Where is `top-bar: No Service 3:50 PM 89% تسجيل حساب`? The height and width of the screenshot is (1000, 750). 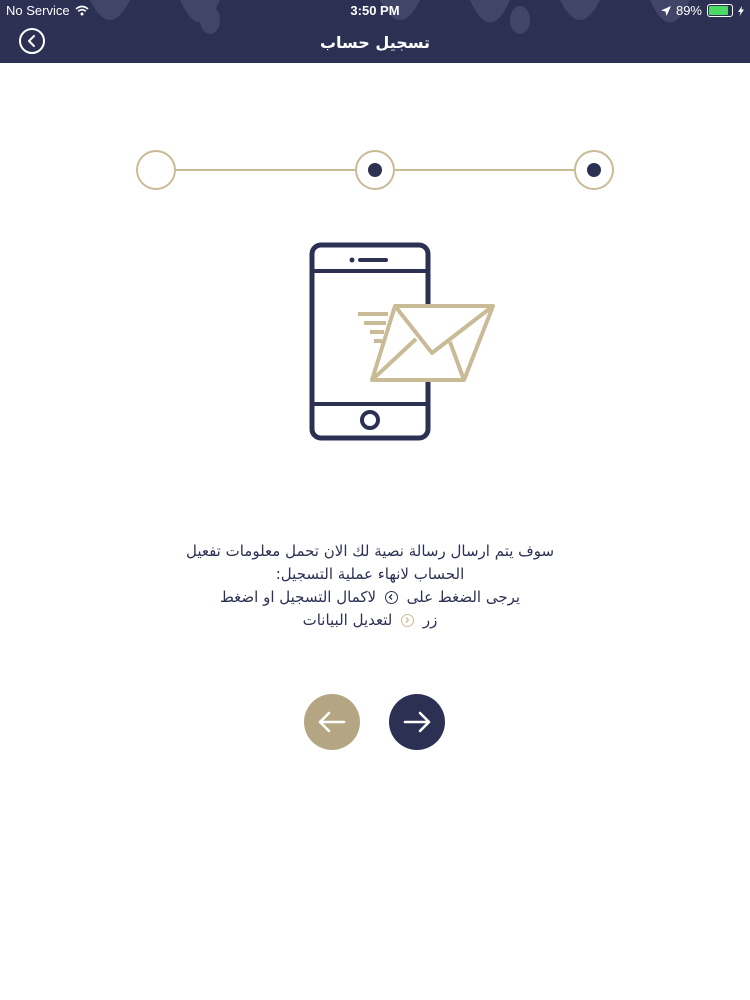 top-bar: No Service 3:50 PM 89% تسجيل حساب is located at coordinates (375, 31).